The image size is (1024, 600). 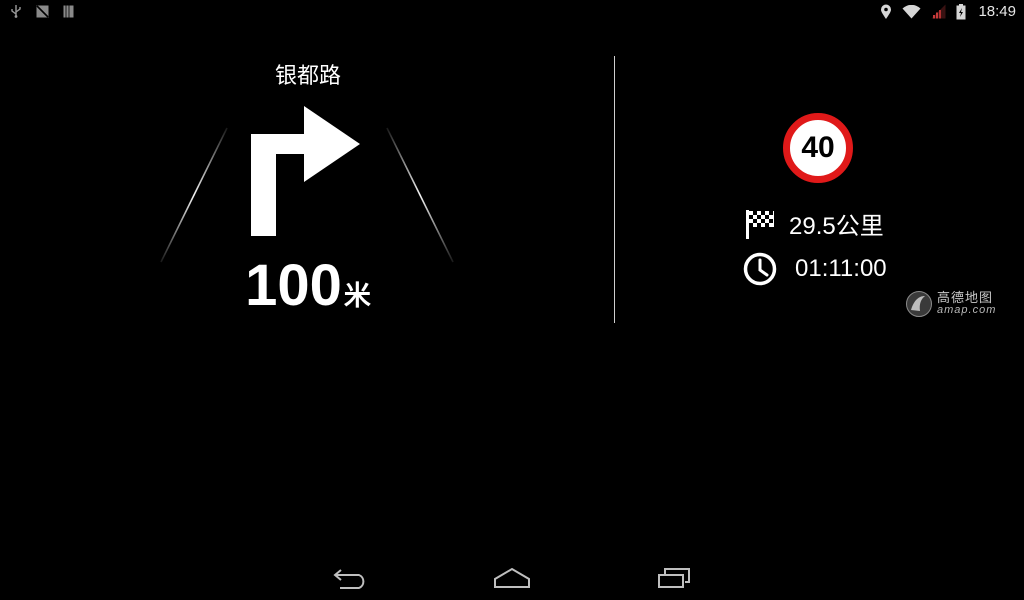 I want to click on location-icon, so click(x=886, y=11).